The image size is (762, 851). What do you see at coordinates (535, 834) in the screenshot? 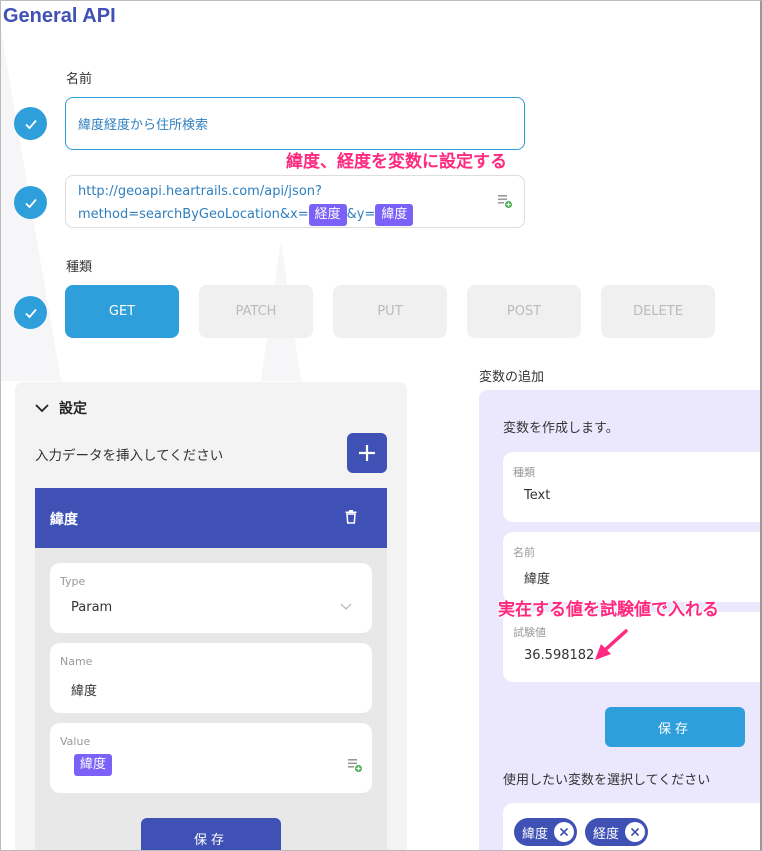
I see `variable-pill-latitude-label: 緯度` at bounding box center [535, 834].